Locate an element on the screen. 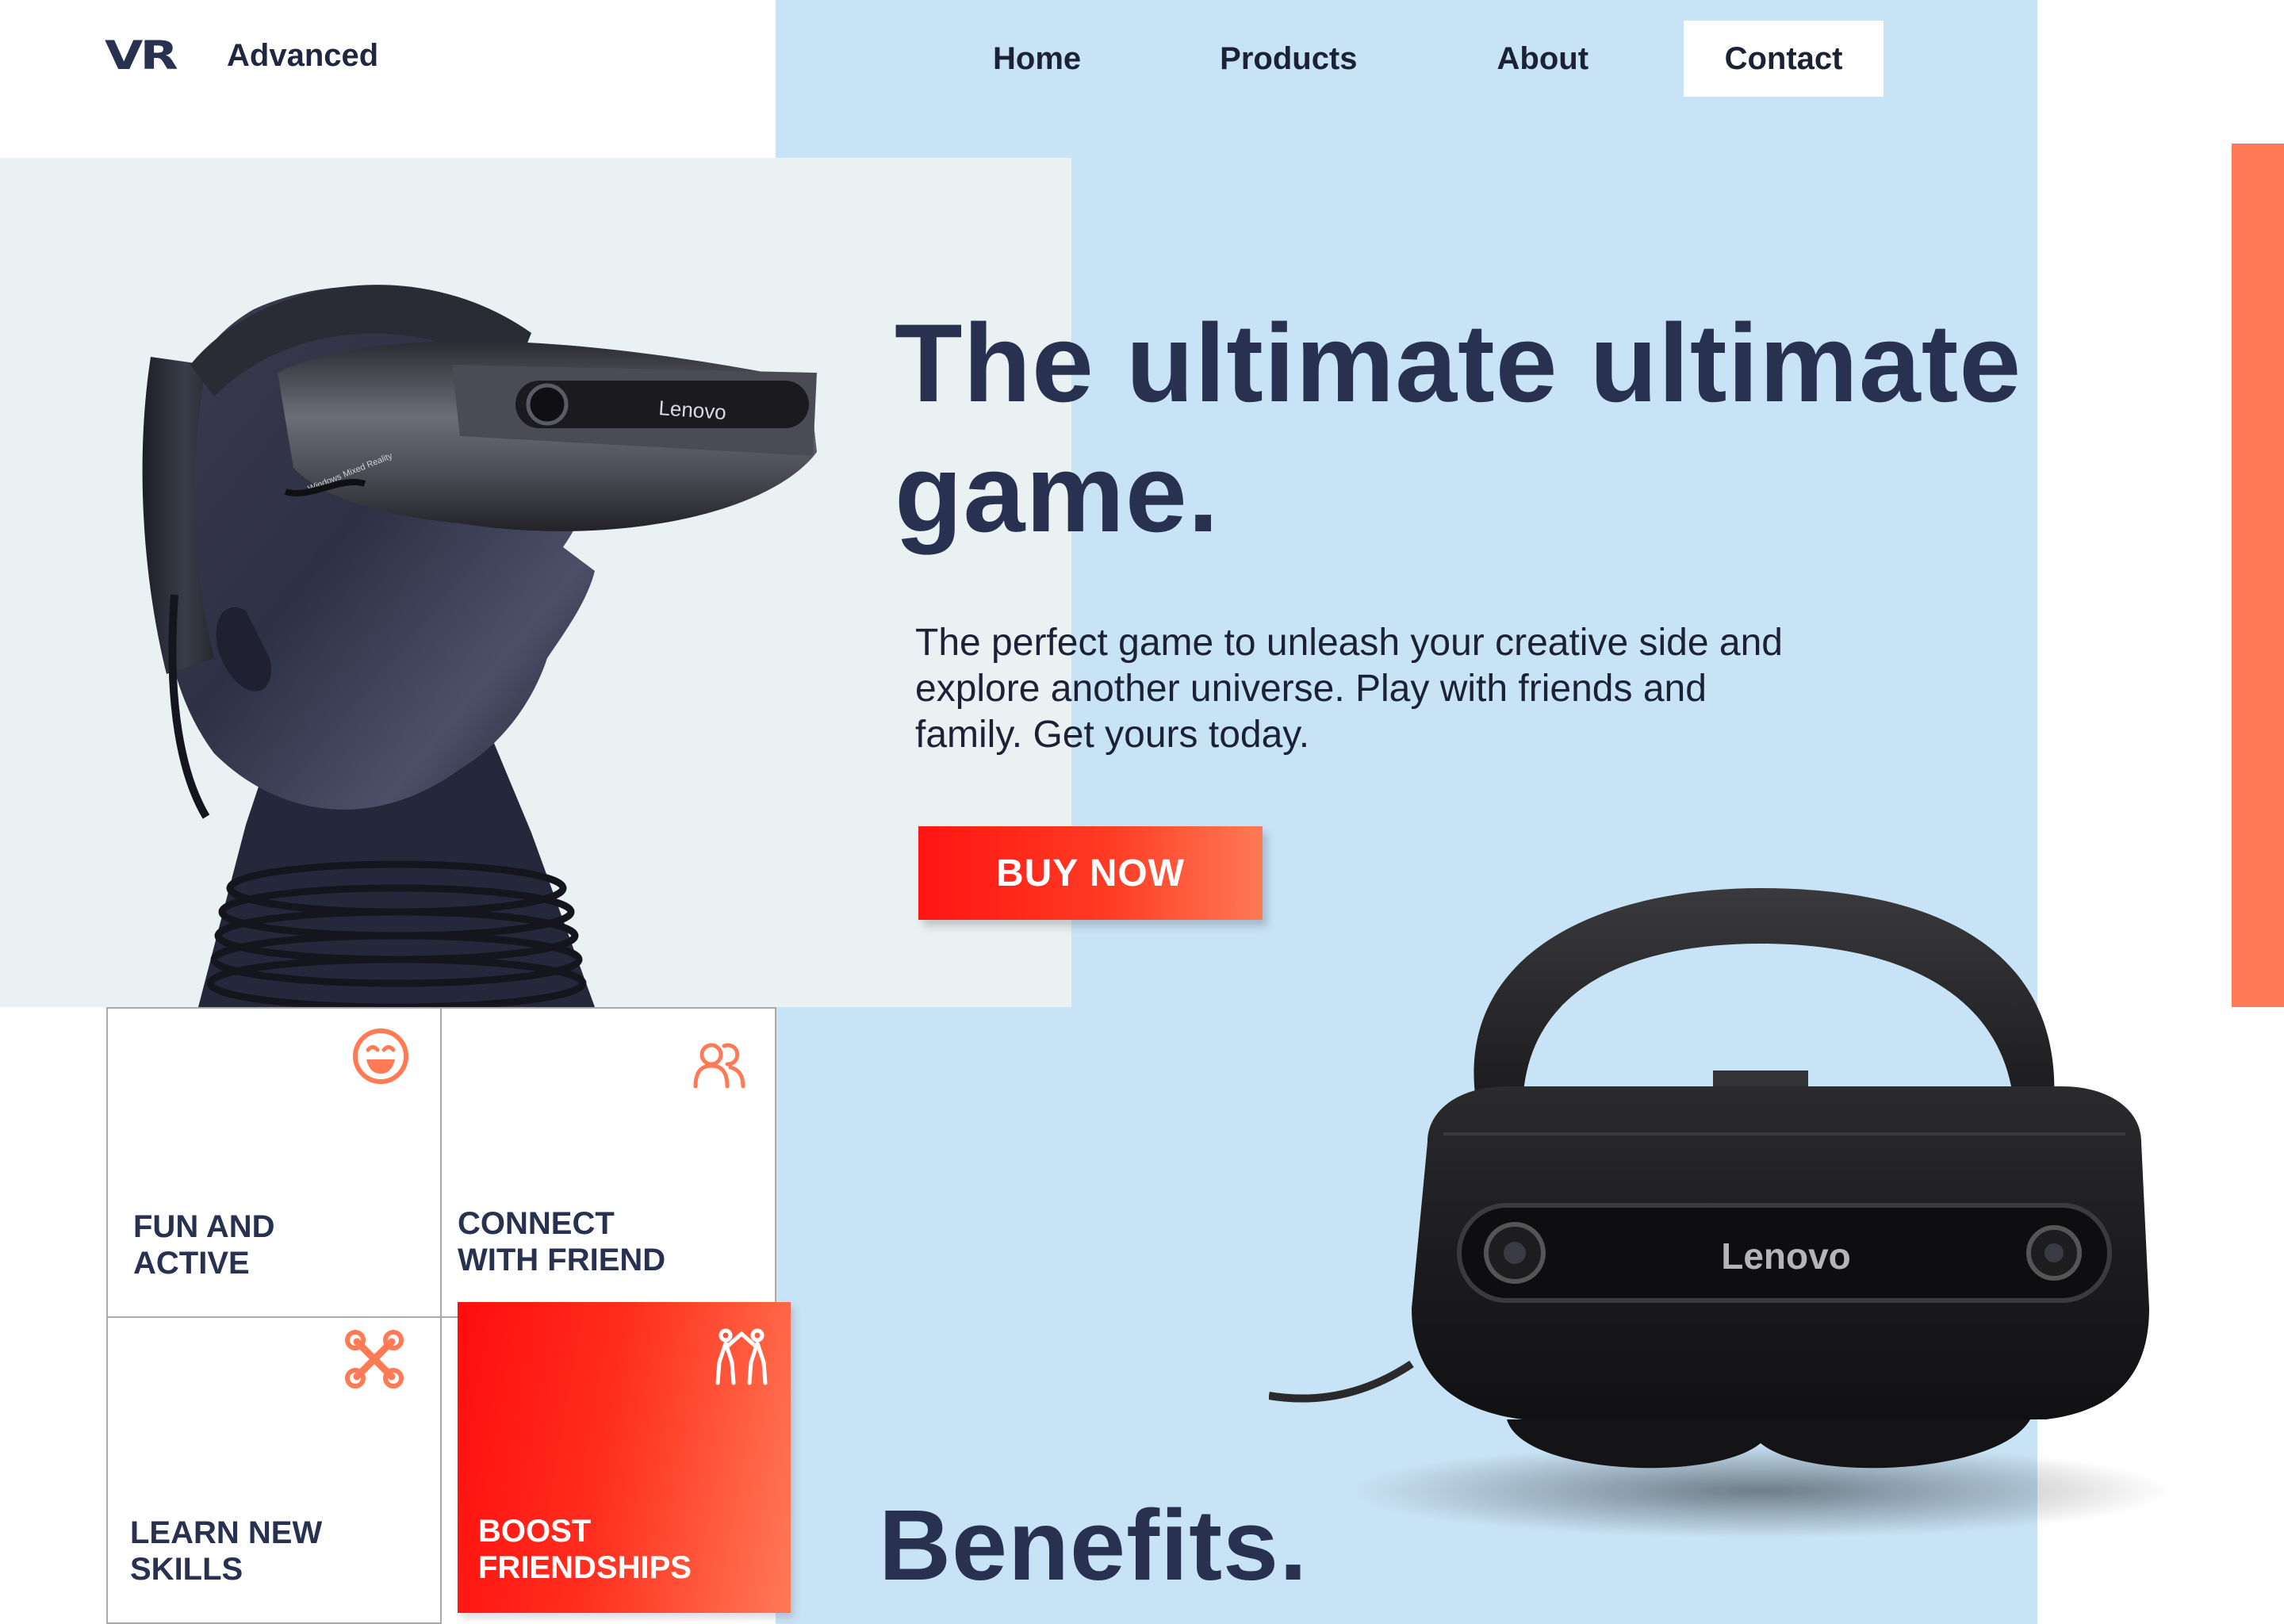 Image resolution: width=2284 pixels, height=1624 pixels. benefit-card-fun: FUN AND ACTIVE is located at coordinates (274, 1162).